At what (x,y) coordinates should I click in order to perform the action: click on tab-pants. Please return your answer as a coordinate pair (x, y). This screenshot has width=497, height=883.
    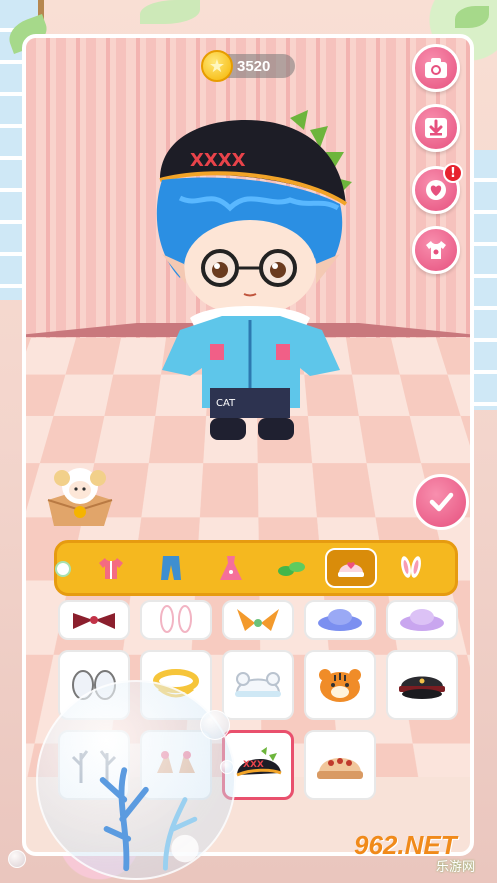
    Looking at the image, I should click on (171, 568).